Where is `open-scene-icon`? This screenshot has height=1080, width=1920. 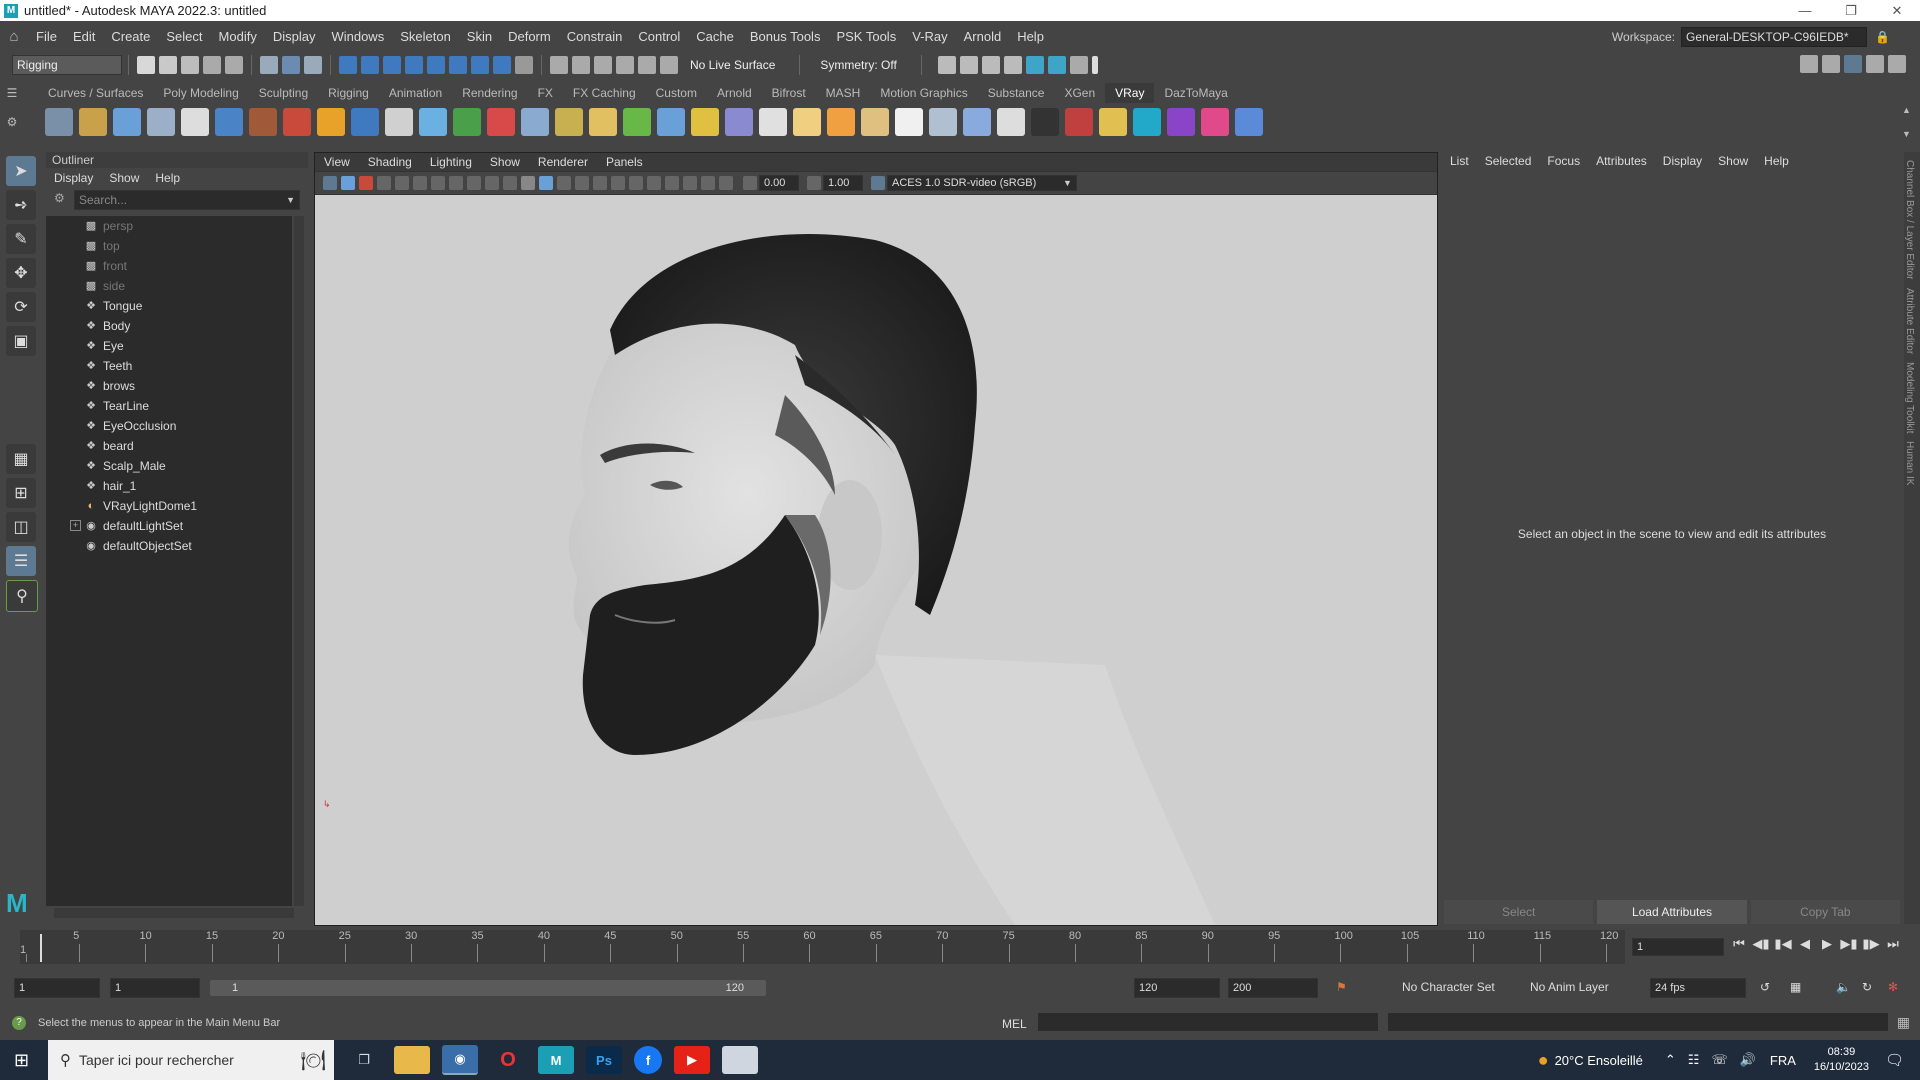 open-scene-icon is located at coordinates (168, 65).